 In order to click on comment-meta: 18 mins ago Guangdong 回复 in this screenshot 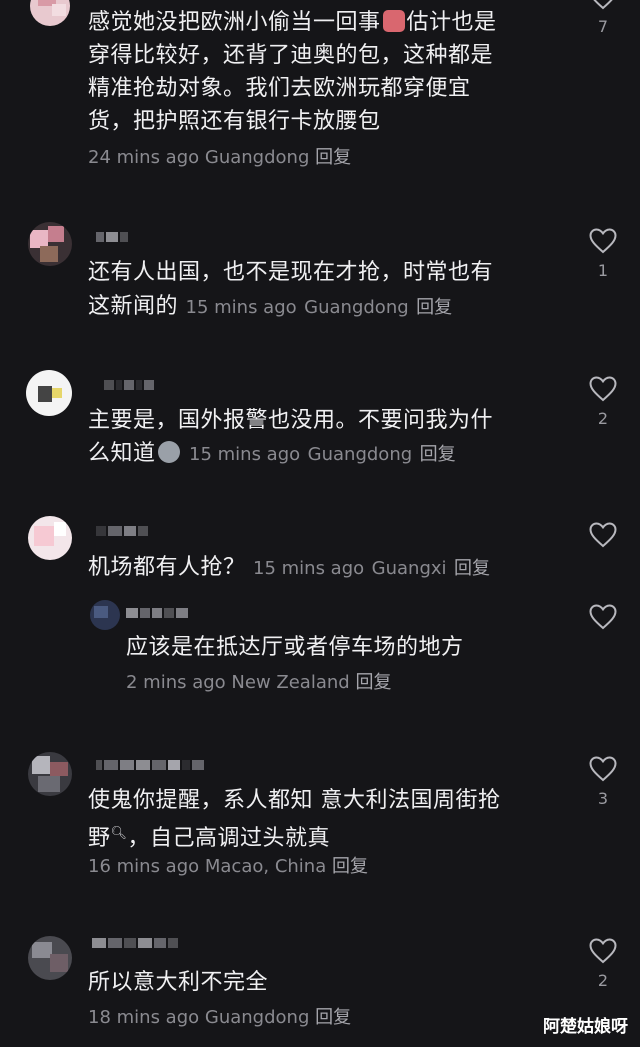, I will do `click(219, 1018)`.